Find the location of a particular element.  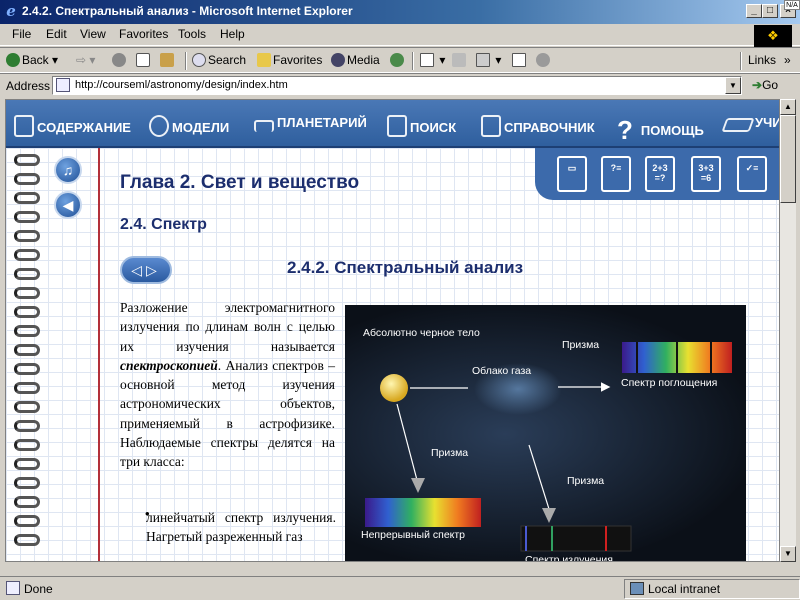

sound-button: ◀ is located at coordinates (68, 205).